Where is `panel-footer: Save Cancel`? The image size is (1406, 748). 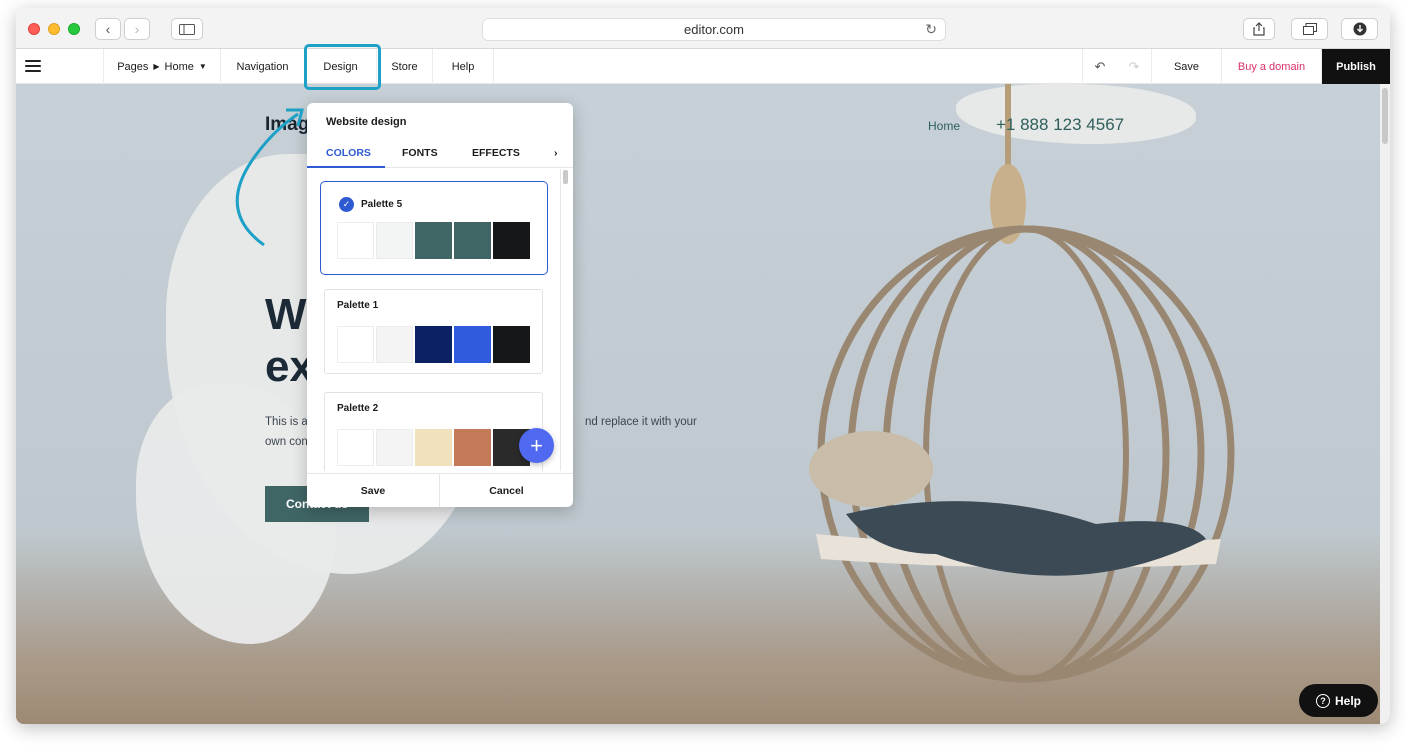 panel-footer: Save Cancel is located at coordinates (440, 490).